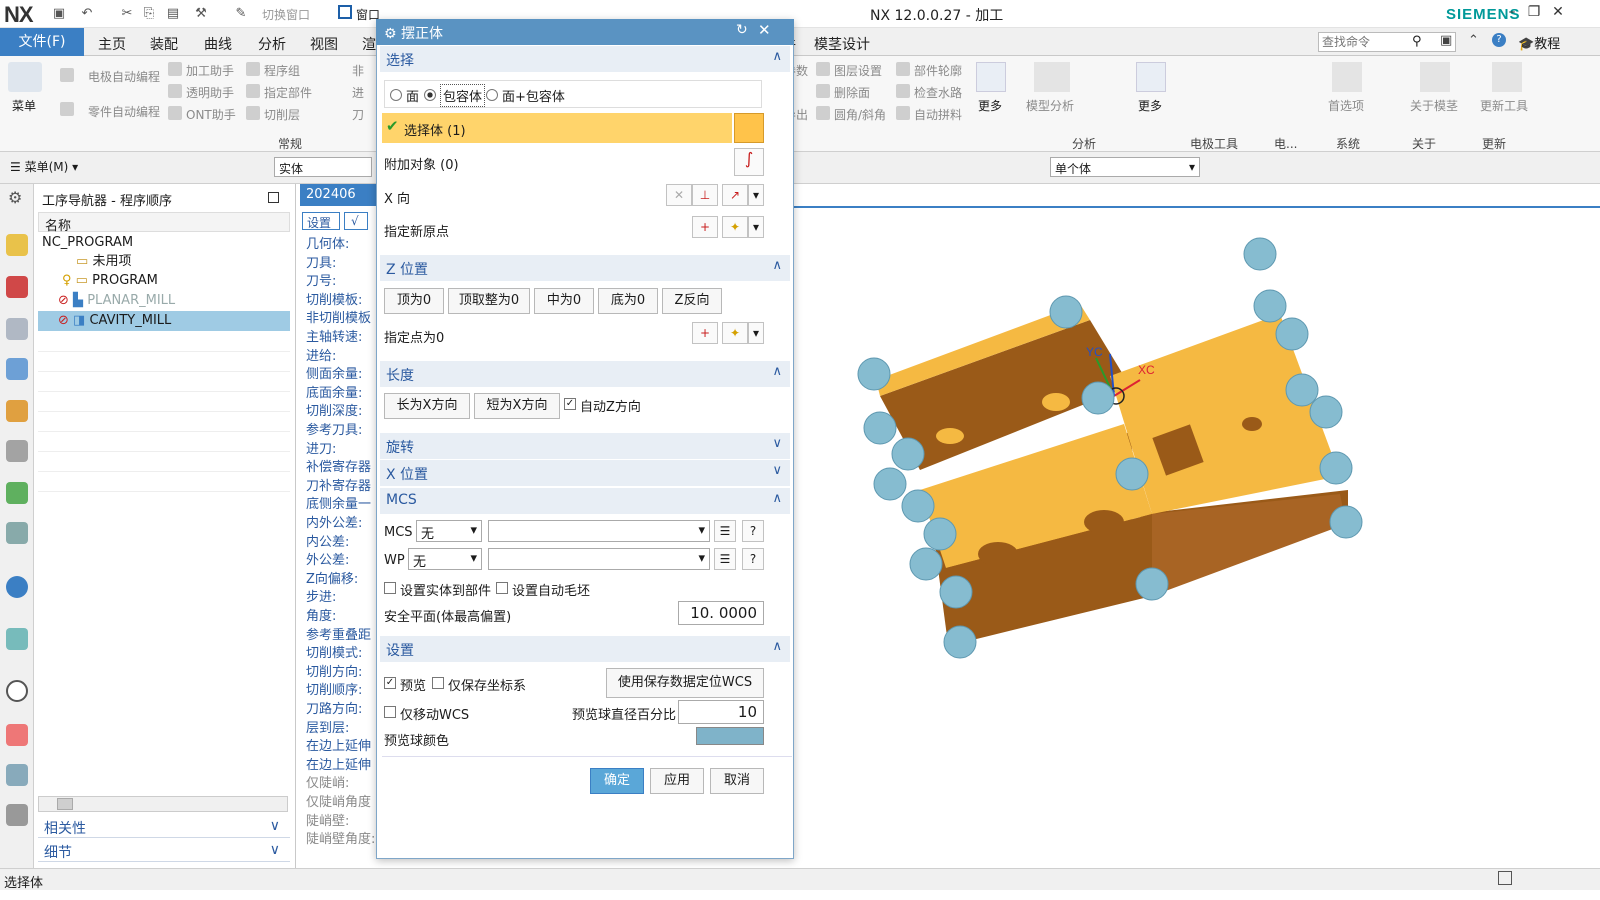 This screenshot has width=1600, height=900. I want to click on menu-dropdown: ☰ 菜单(M) ▾, so click(44, 166).